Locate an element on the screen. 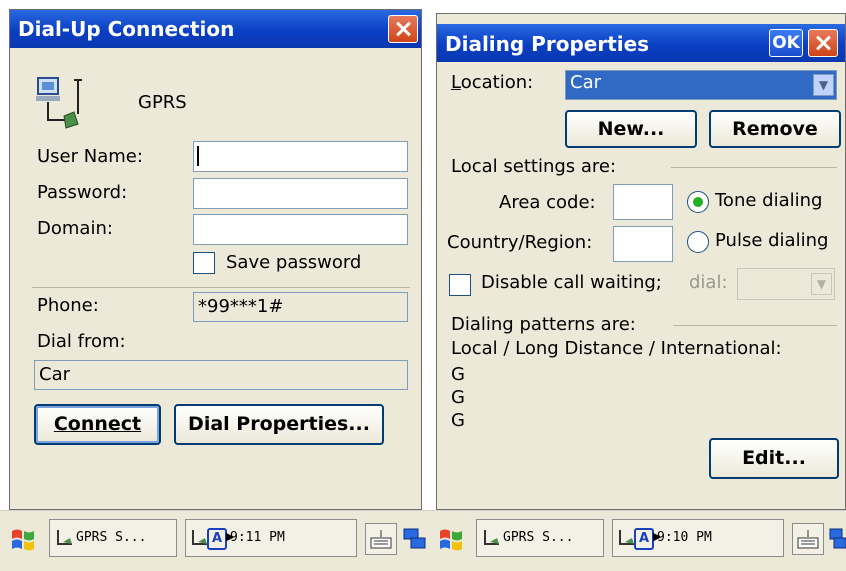  local-settings-label: Local settings are: is located at coordinates (534, 166).